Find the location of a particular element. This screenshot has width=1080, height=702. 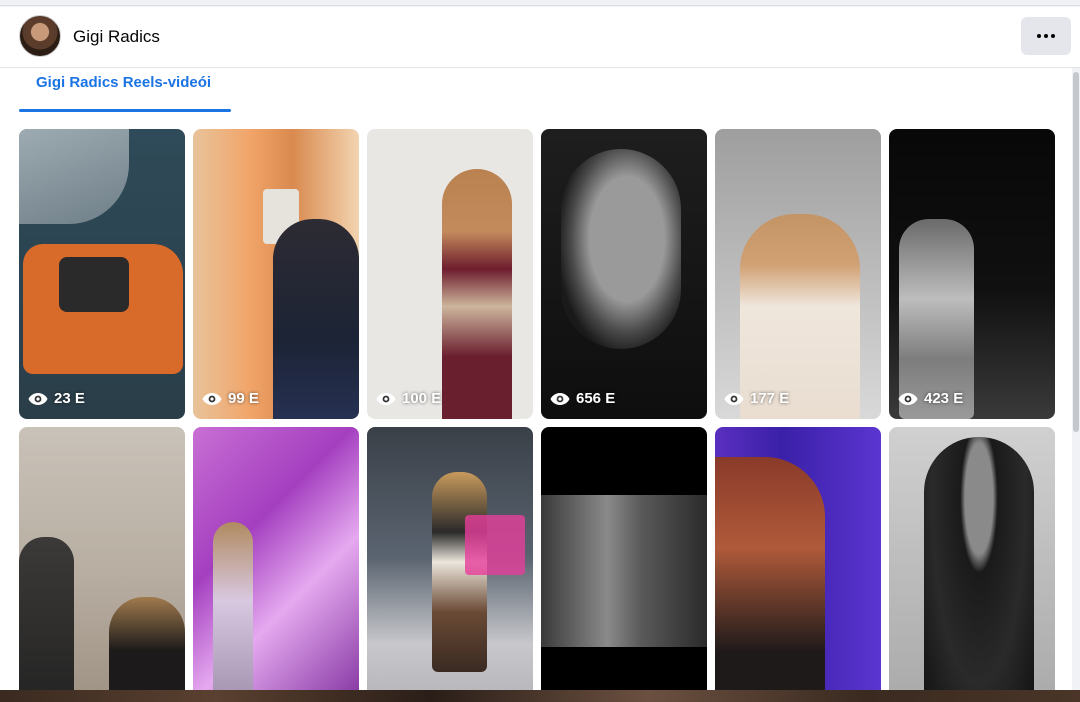

more-options-button is located at coordinates (1046, 36).